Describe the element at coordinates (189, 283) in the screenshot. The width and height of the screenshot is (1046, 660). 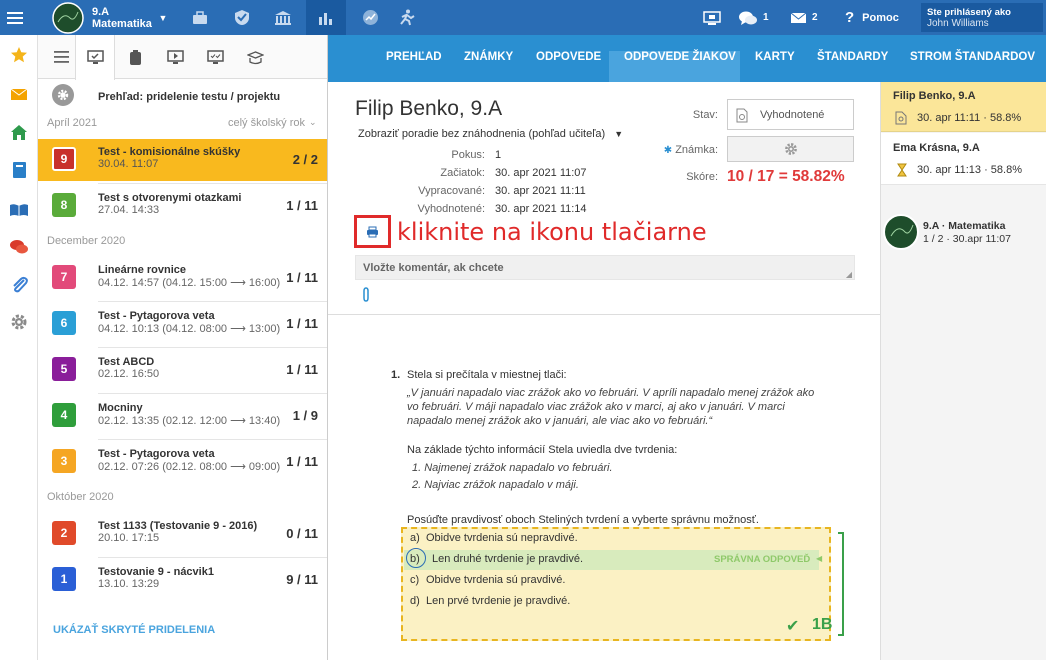
I see `assignment-date: 04.12. 14:57 (04.12. 15:00 ⟶ 16:00)` at that location.